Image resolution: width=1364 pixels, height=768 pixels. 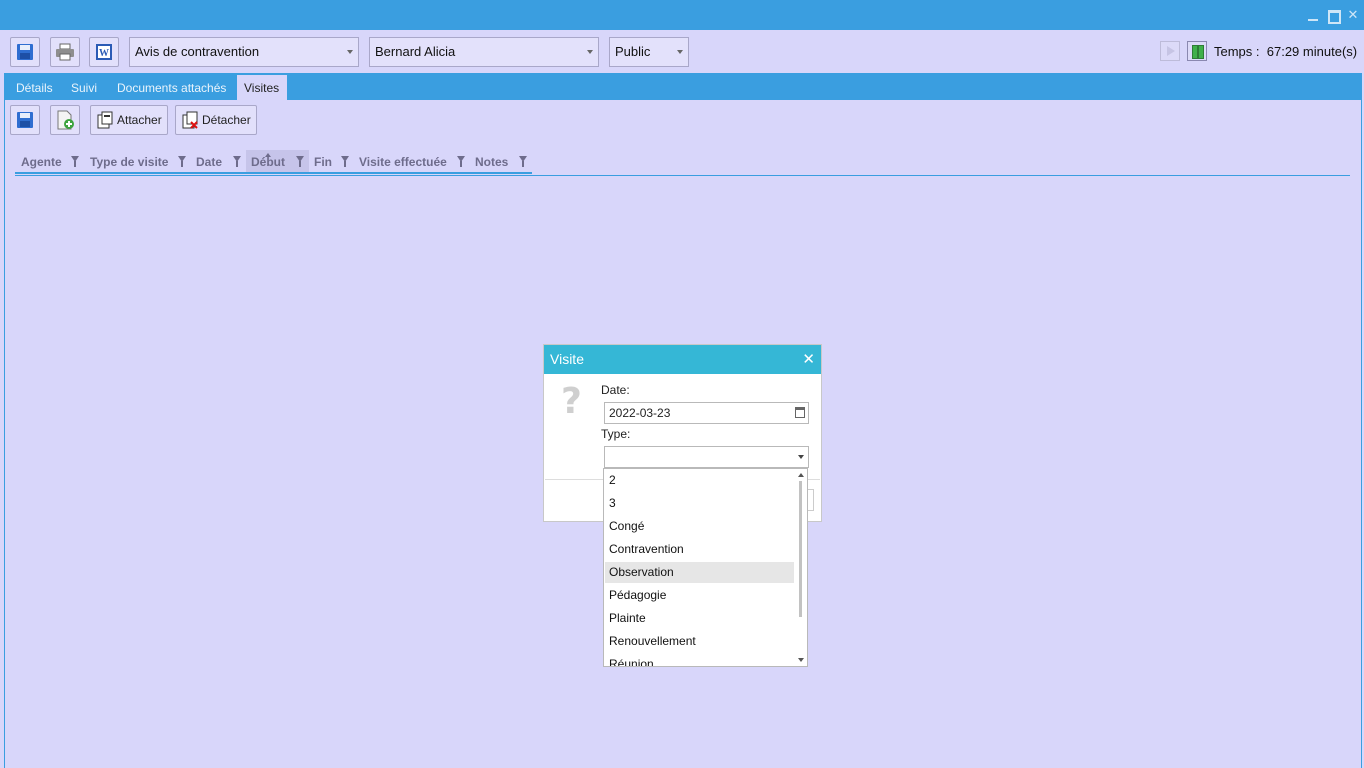 I want to click on printer-icon, so click(x=65, y=52).